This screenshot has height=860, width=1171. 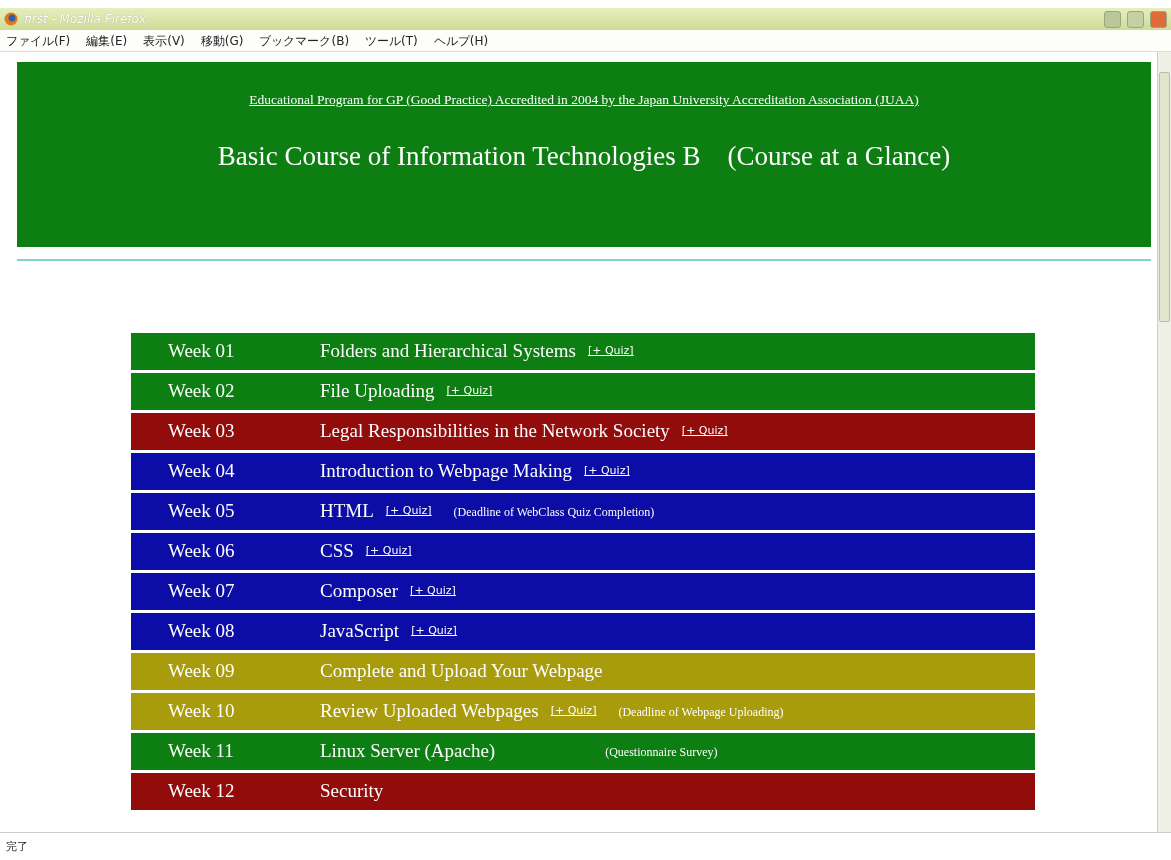 I want to click on week-number: Week 02, so click(x=202, y=391).